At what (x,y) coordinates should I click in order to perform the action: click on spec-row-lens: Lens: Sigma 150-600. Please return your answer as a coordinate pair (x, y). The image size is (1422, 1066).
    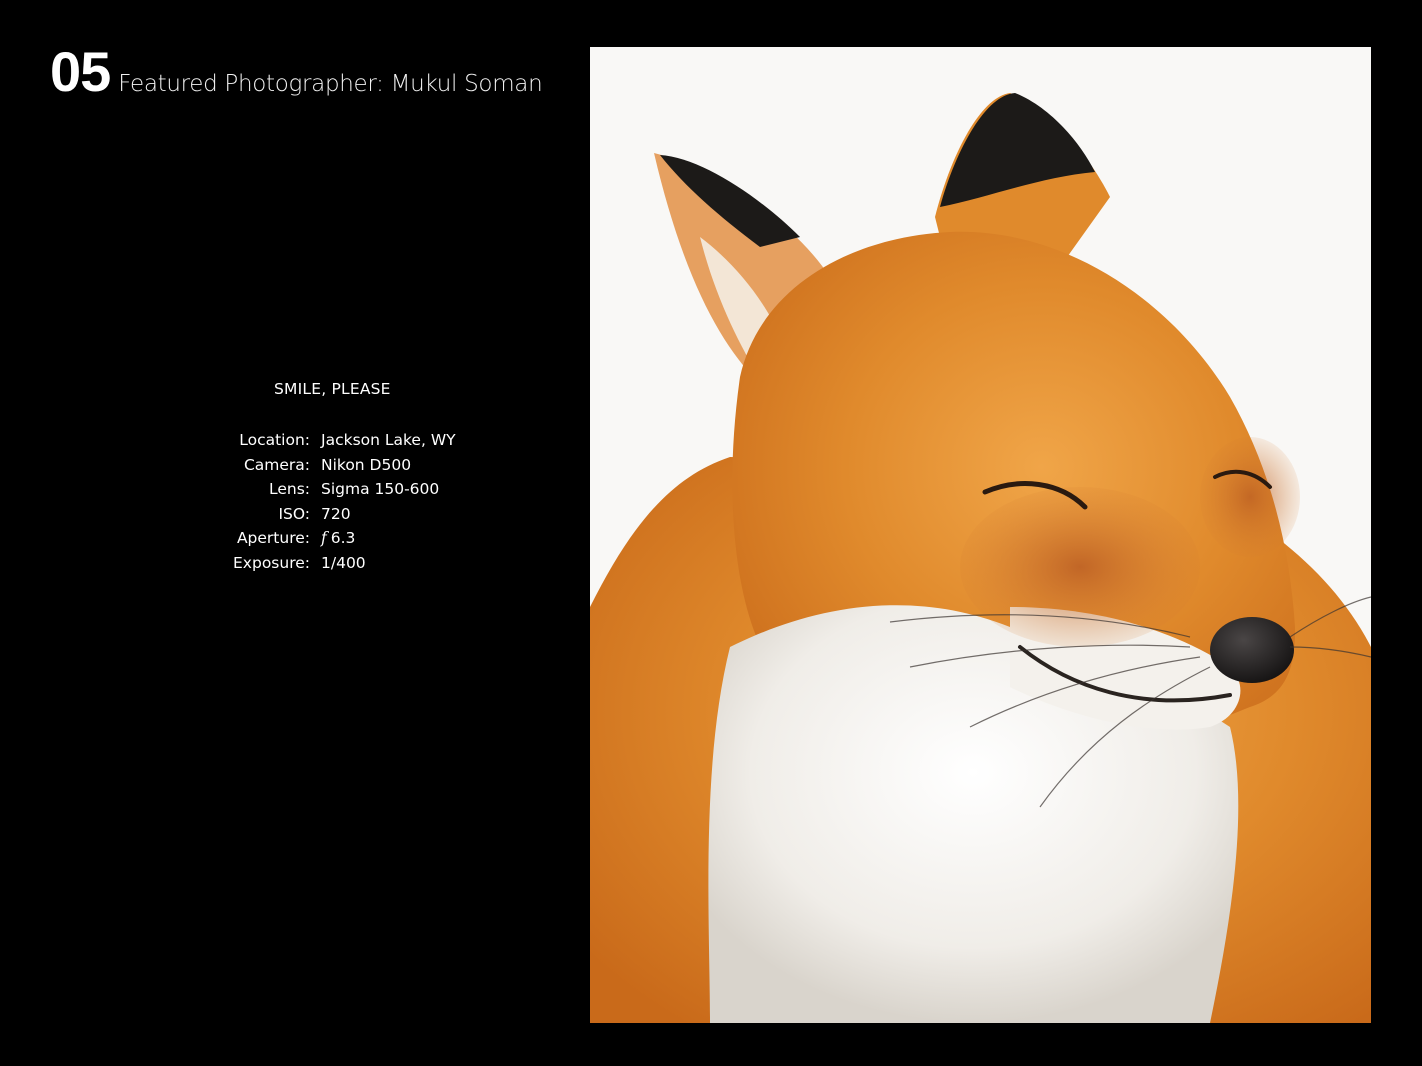
    Looking at the image, I should click on (338, 489).